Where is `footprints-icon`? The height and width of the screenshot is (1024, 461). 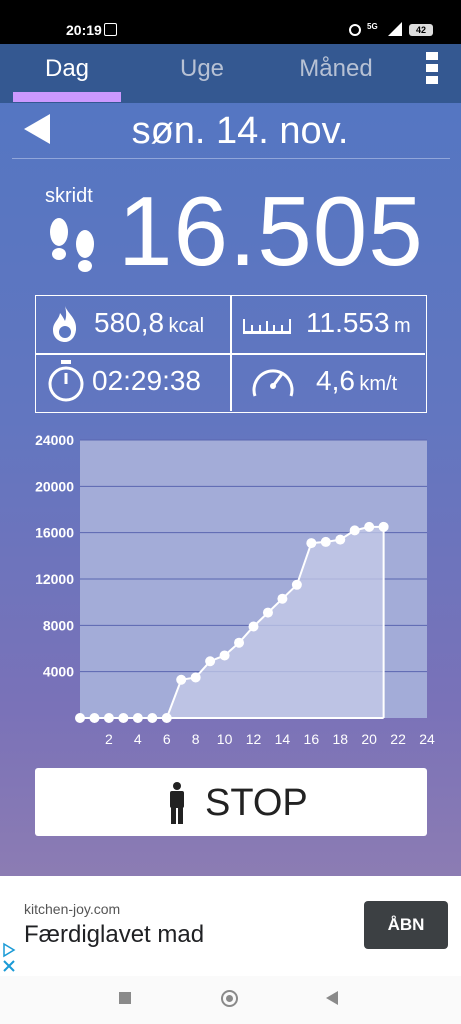
footprints-icon is located at coordinates (72, 245).